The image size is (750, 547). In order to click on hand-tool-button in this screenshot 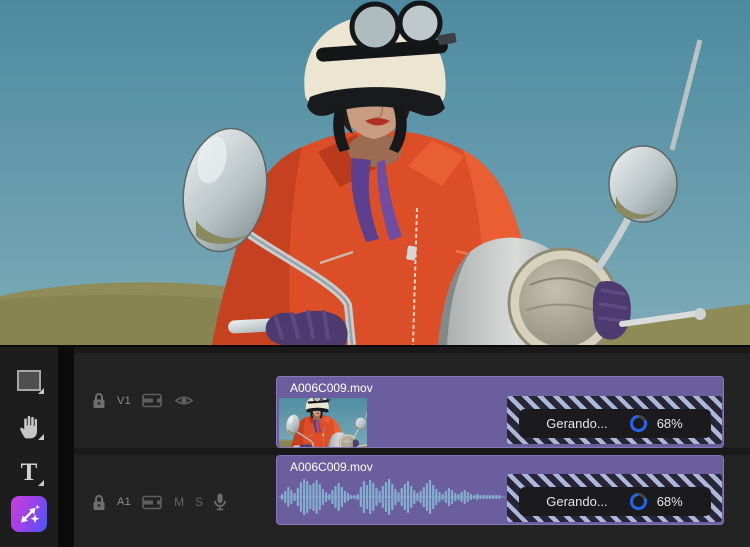, I will do `click(29, 426)`.